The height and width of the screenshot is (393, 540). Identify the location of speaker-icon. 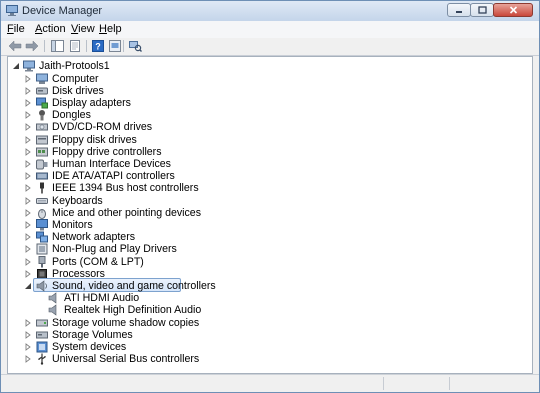
(52, 298).